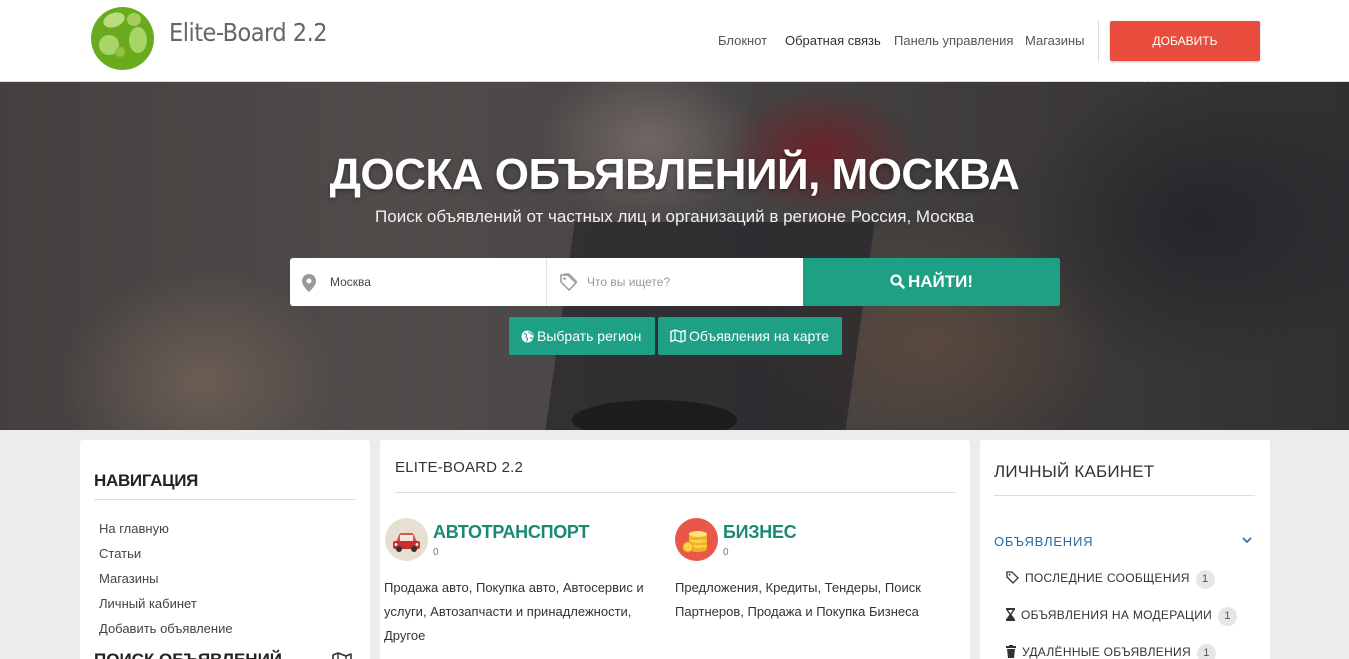  Describe the element at coordinates (953, 40) in the screenshot. I see `nav-control-panel: Панель управления` at that location.